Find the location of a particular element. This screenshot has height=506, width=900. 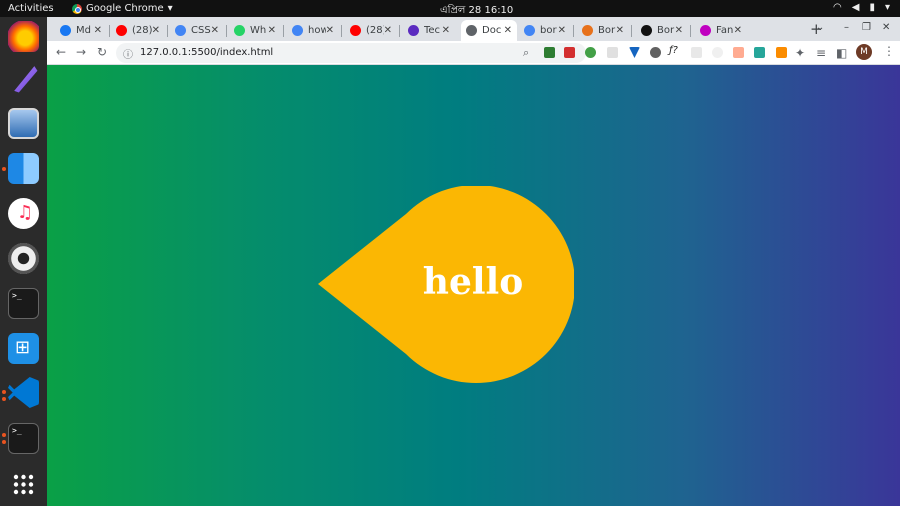

tab-11: Bor ✕ is located at coordinates (662, 30).